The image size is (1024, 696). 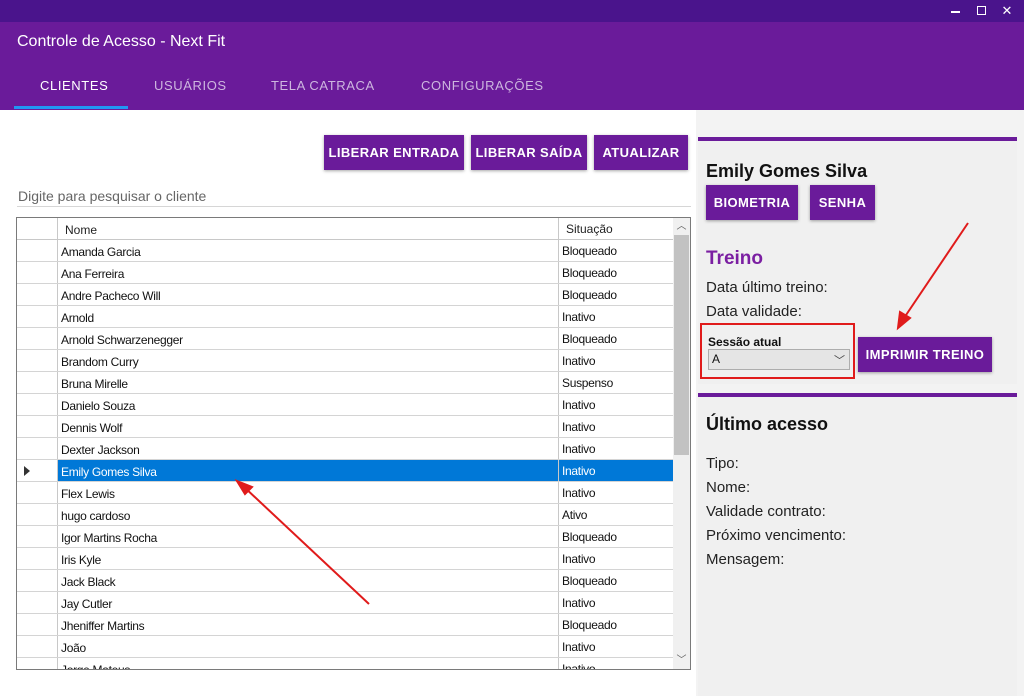 I want to click on cell-nome: Jay Cutler, so click(x=86, y=604).